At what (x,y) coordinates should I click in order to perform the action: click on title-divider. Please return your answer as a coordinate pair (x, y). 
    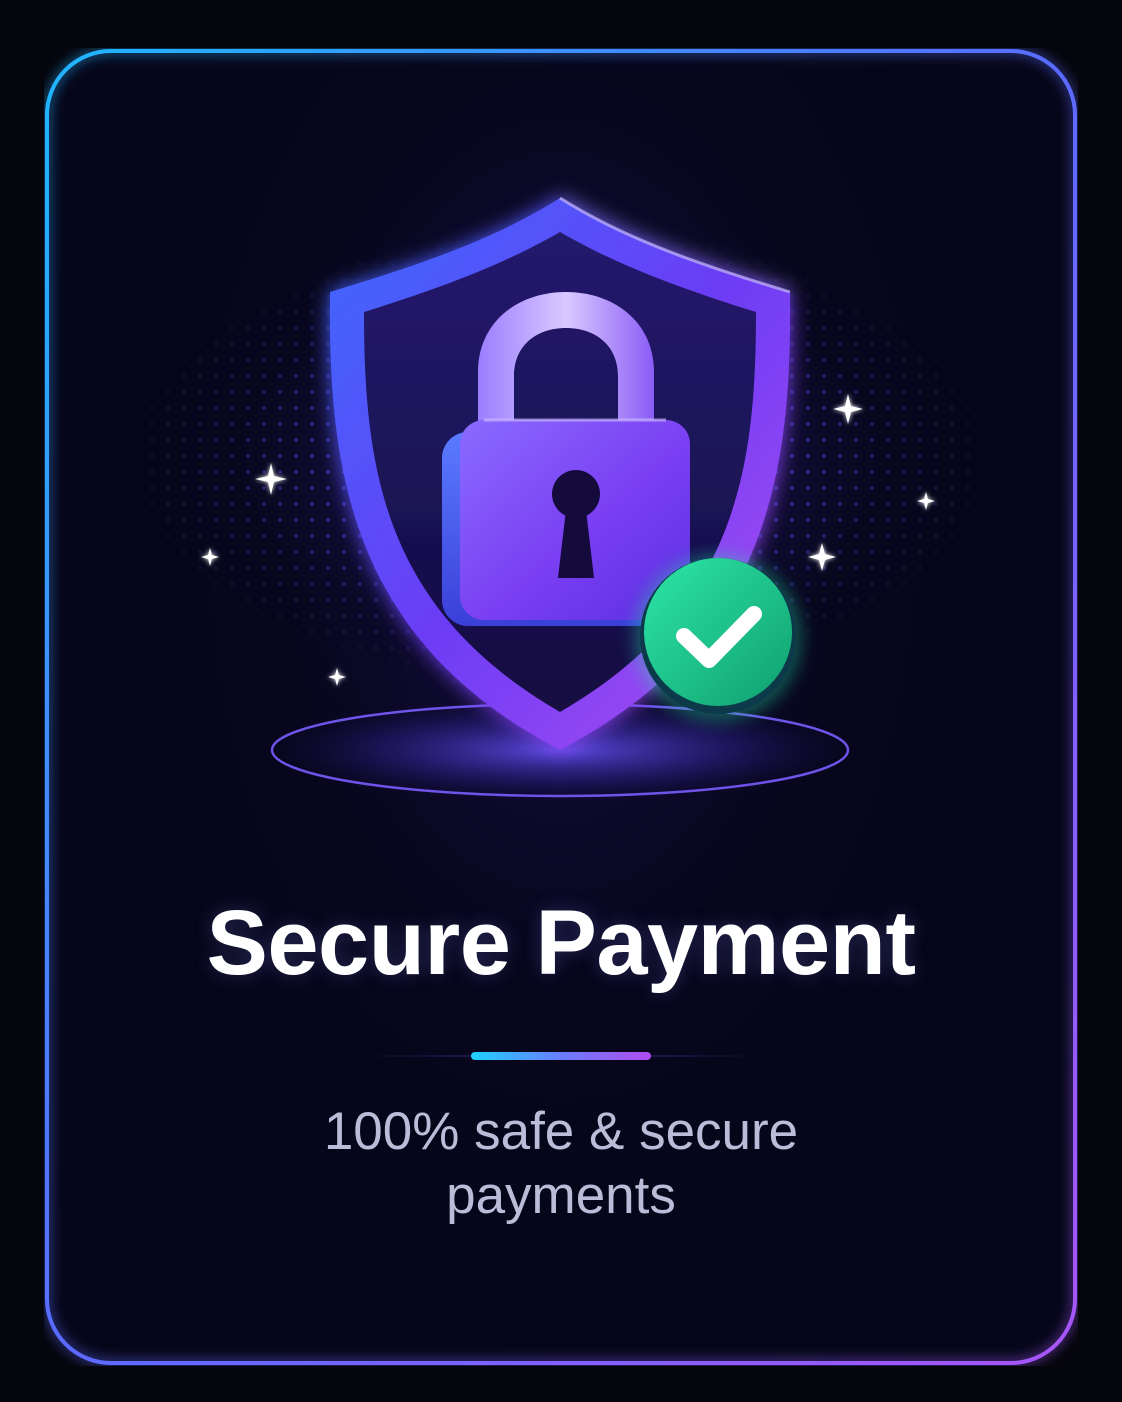
    Looking at the image, I should click on (561, 1056).